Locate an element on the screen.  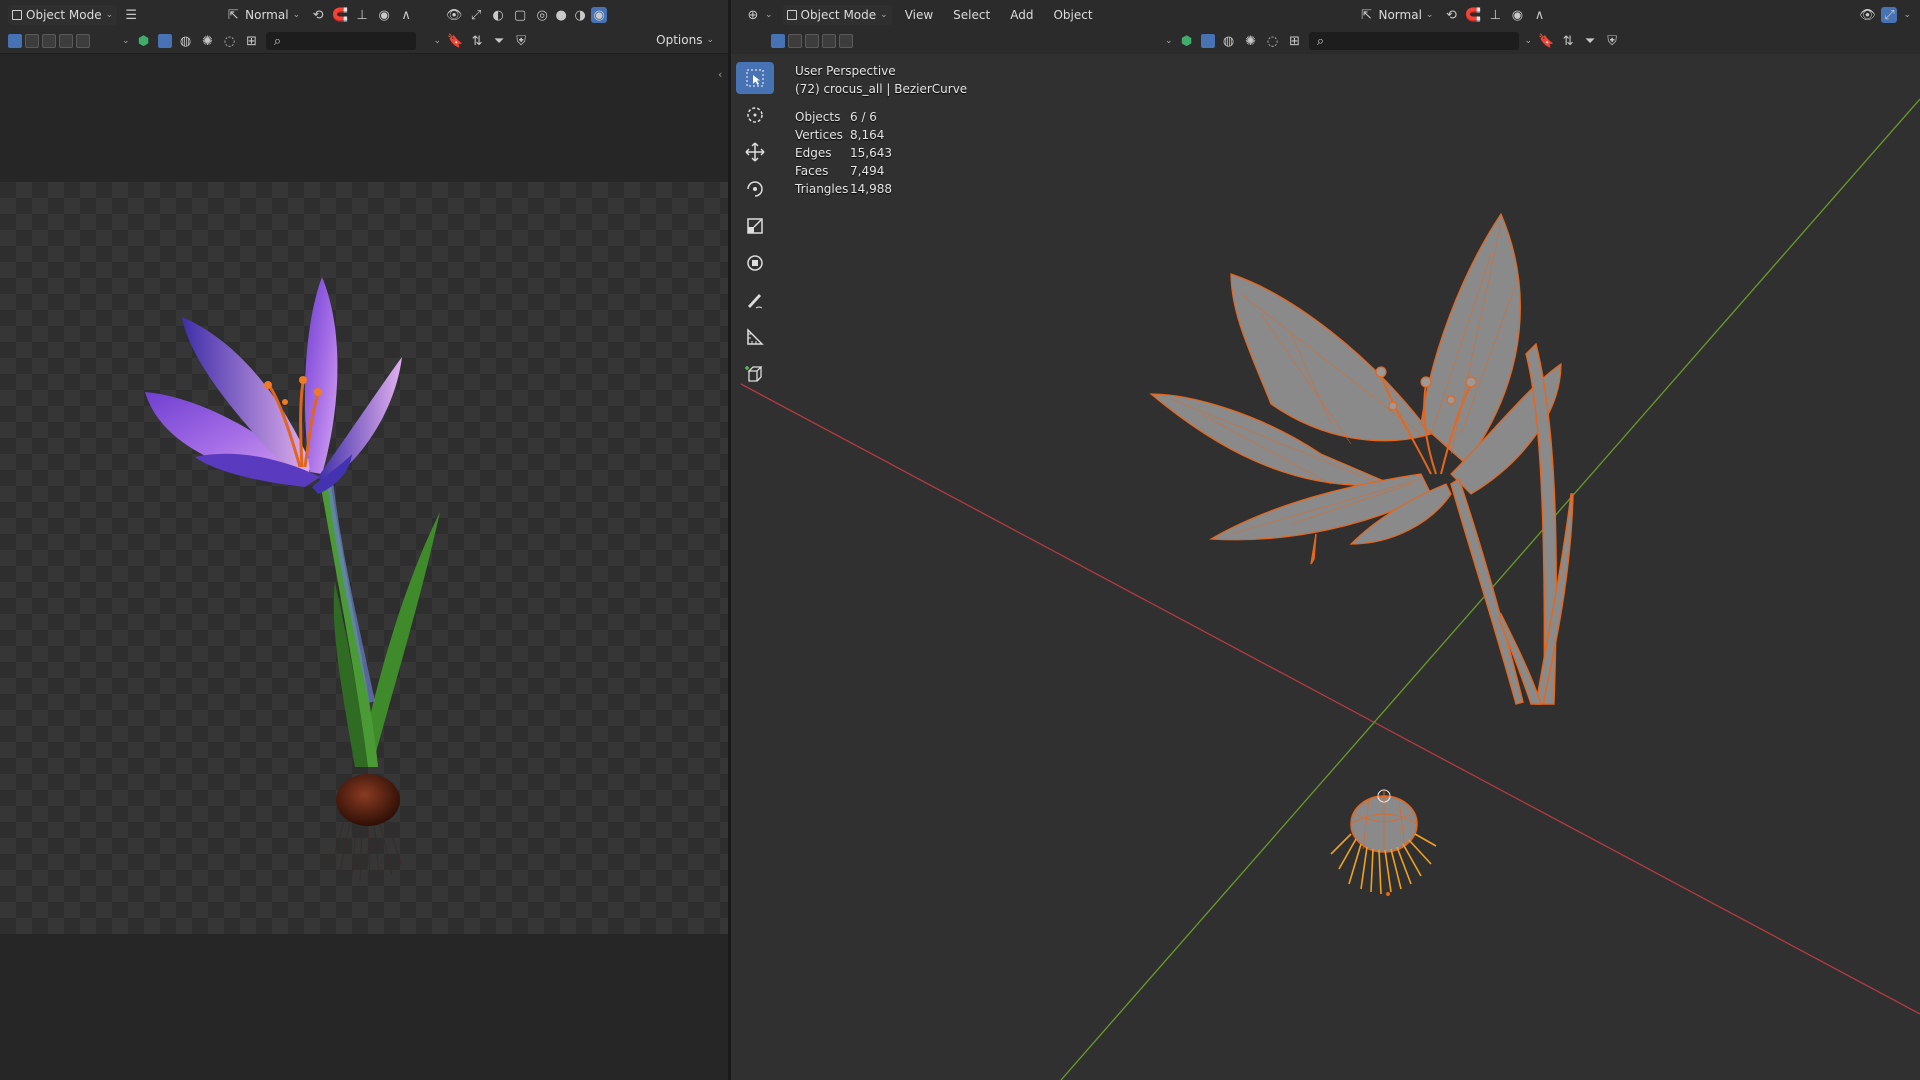
options-label: Options is located at coordinates (679, 40).